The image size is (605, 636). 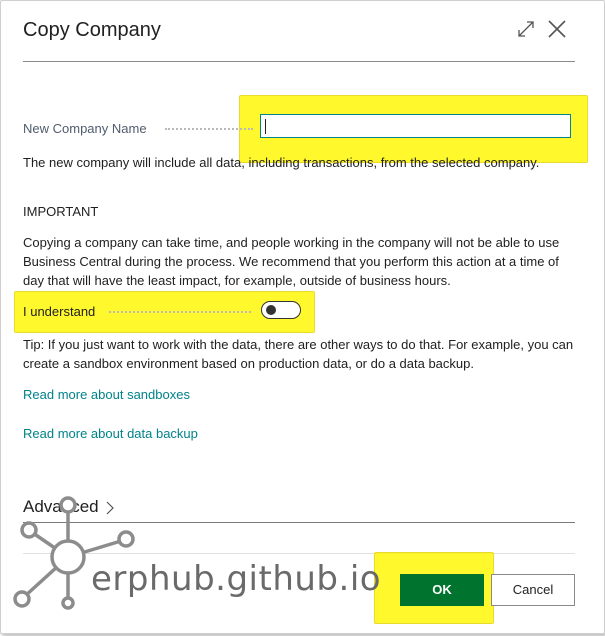 I want to click on understand-label: I understand, so click(x=59, y=311).